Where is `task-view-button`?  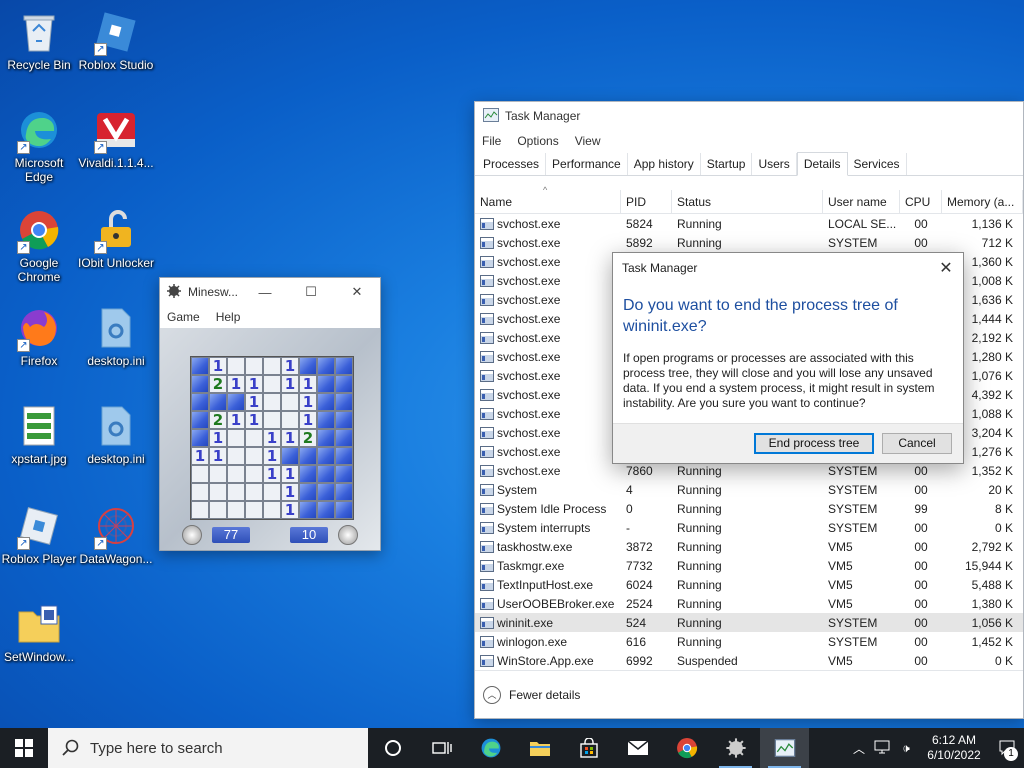 task-view-button is located at coordinates (441, 748).